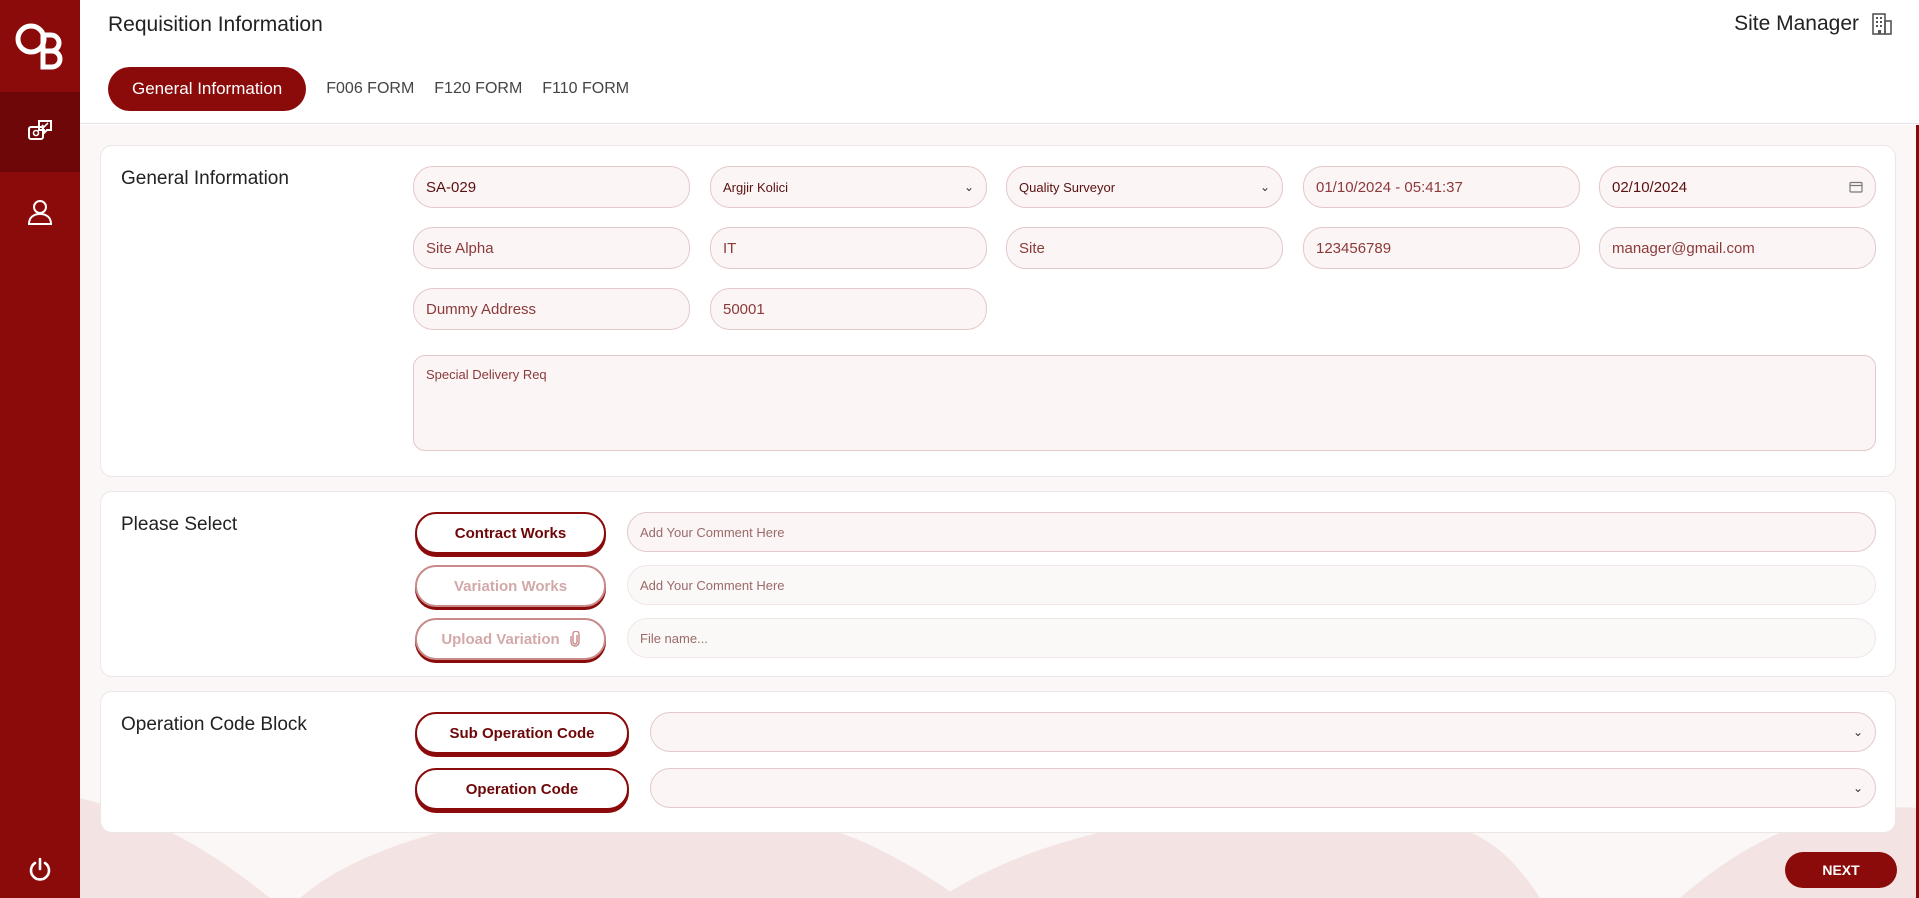  What do you see at coordinates (551, 187) in the screenshot?
I see `requisition-id-field: SA-029` at bounding box center [551, 187].